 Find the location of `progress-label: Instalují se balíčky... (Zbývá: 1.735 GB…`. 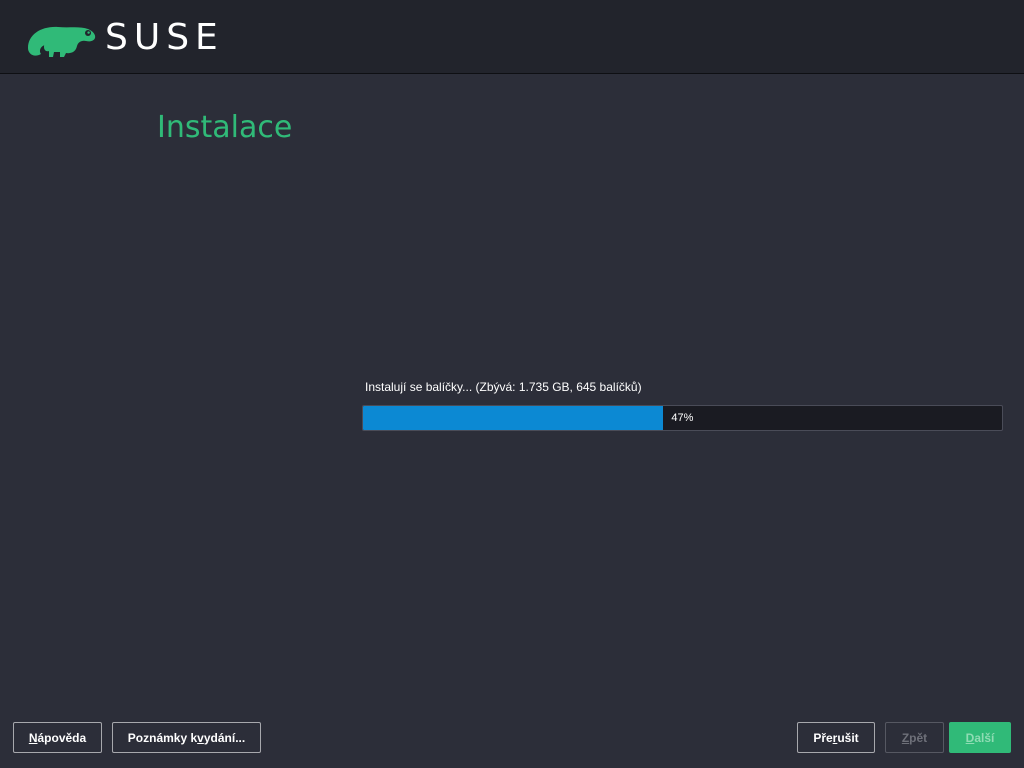

progress-label: Instalují se balíčky... (Zbývá: 1.735 GB… is located at coordinates (503, 387).